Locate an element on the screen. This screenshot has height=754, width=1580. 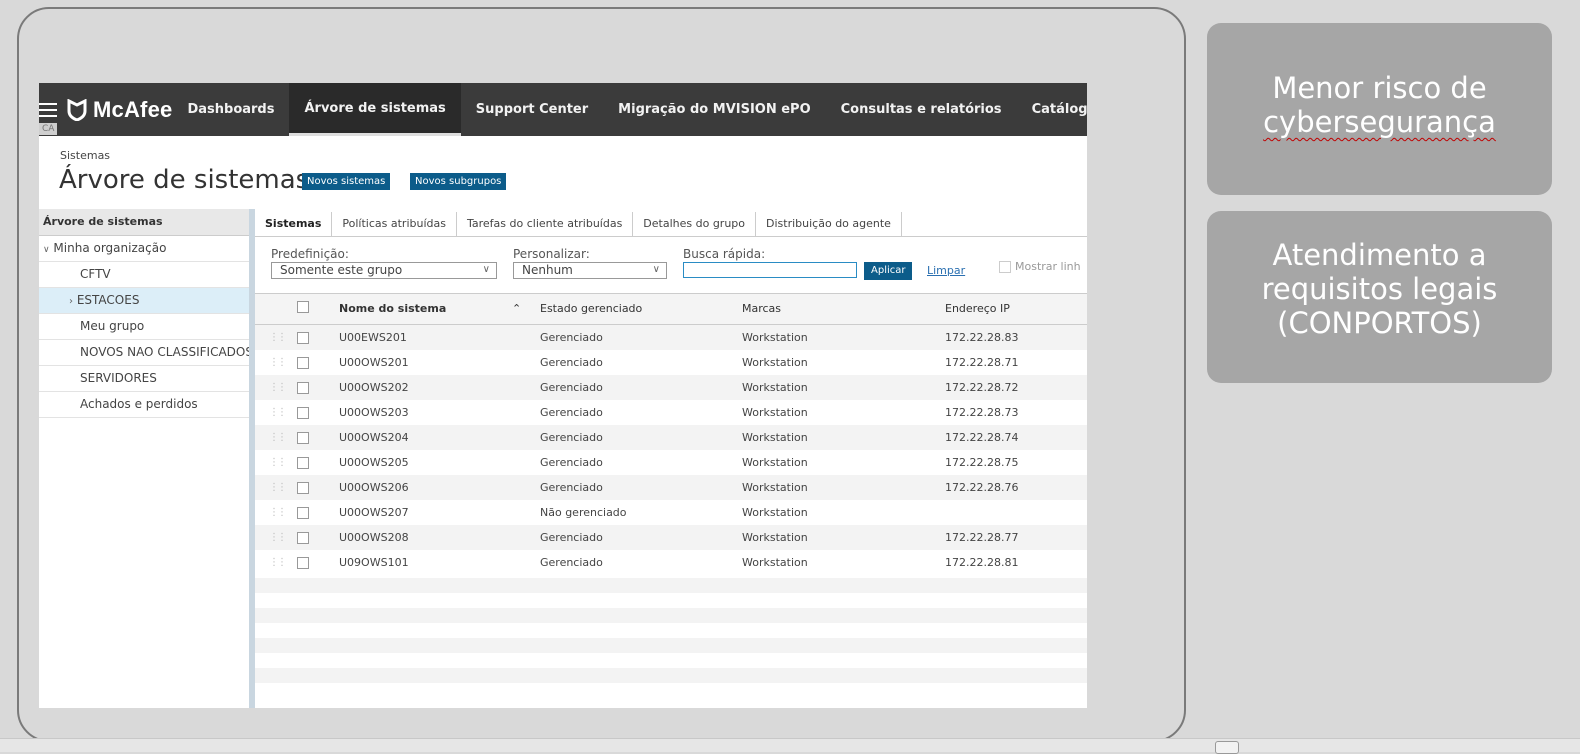
cell-ip-address: 172.22.28.77 is located at coordinates (982, 537).